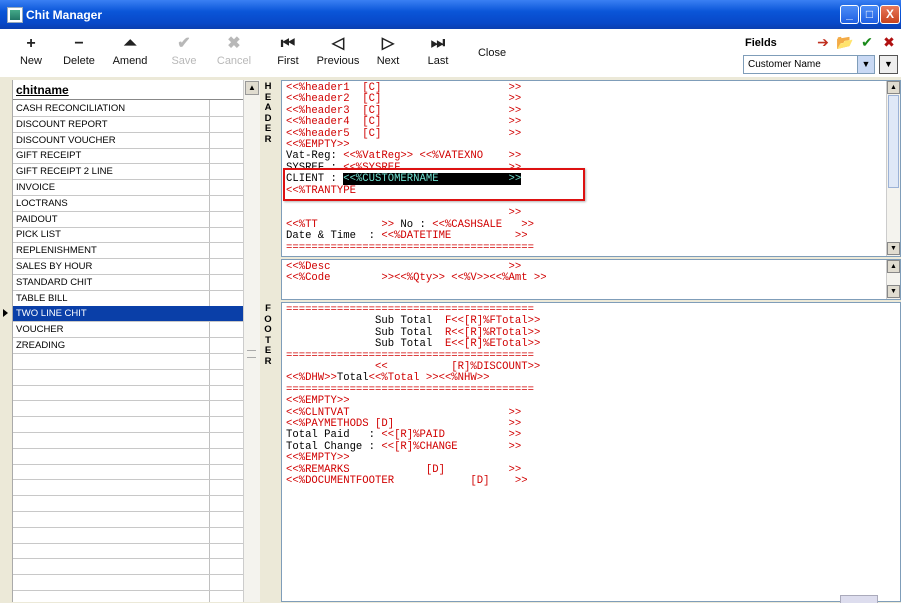 The height and width of the screenshot is (603, 901). Describe the element at coordinates (128, 330) in the screenshot. I see `table-row: VOUCHER` at that location.